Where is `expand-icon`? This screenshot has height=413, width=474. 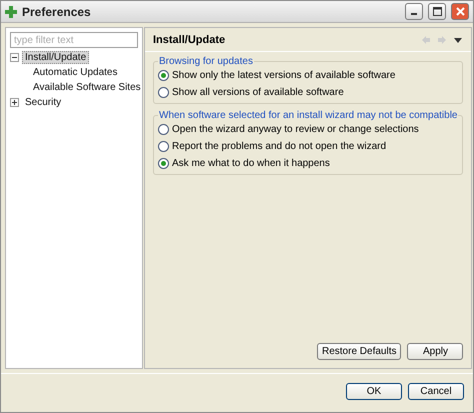 expand-icon is located at coordinates (14, 102).